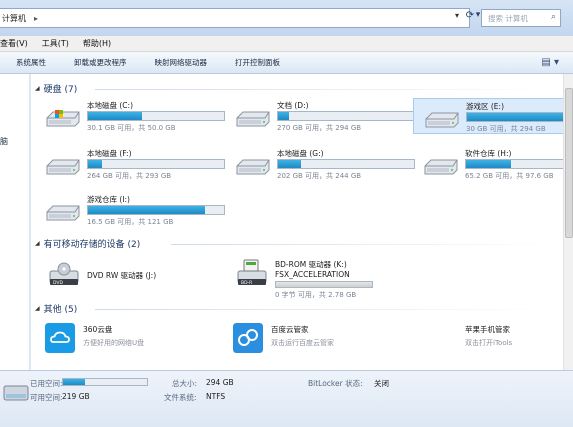 The width and height of the screenshot is (573, 427). Describe the element at coordinates (185, 383) in the screenshot. I see `total-size-label: 总大小:` at that location.